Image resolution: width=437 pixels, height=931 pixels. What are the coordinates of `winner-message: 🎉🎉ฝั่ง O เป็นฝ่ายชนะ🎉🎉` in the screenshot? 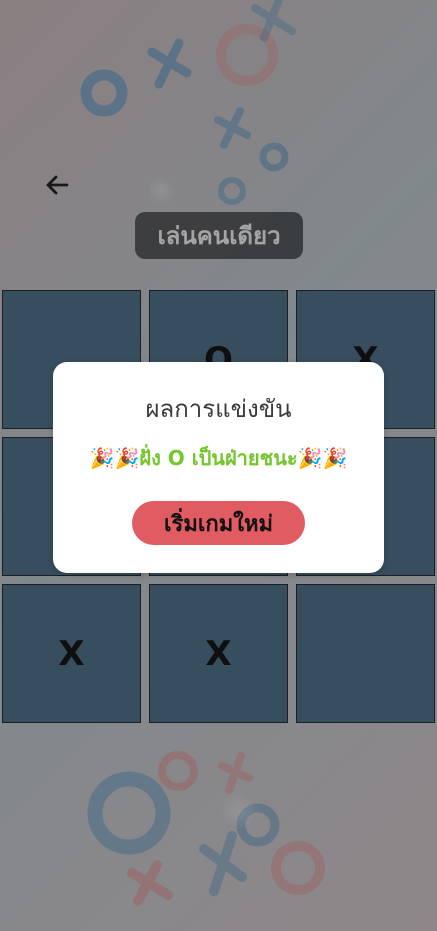 It's located at (218, 458).